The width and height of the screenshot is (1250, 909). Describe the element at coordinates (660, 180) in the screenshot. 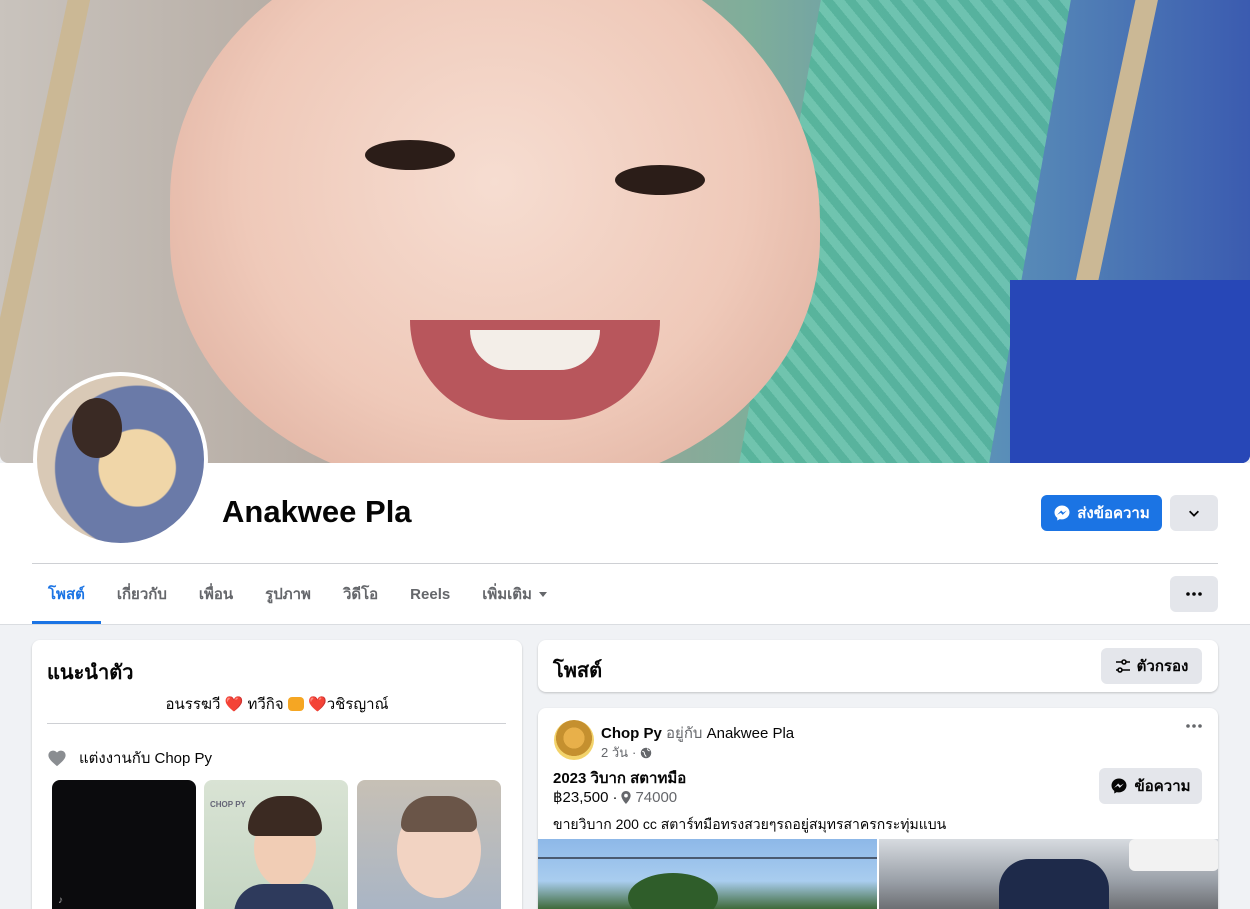

I see `cover-eye-right` at that location.